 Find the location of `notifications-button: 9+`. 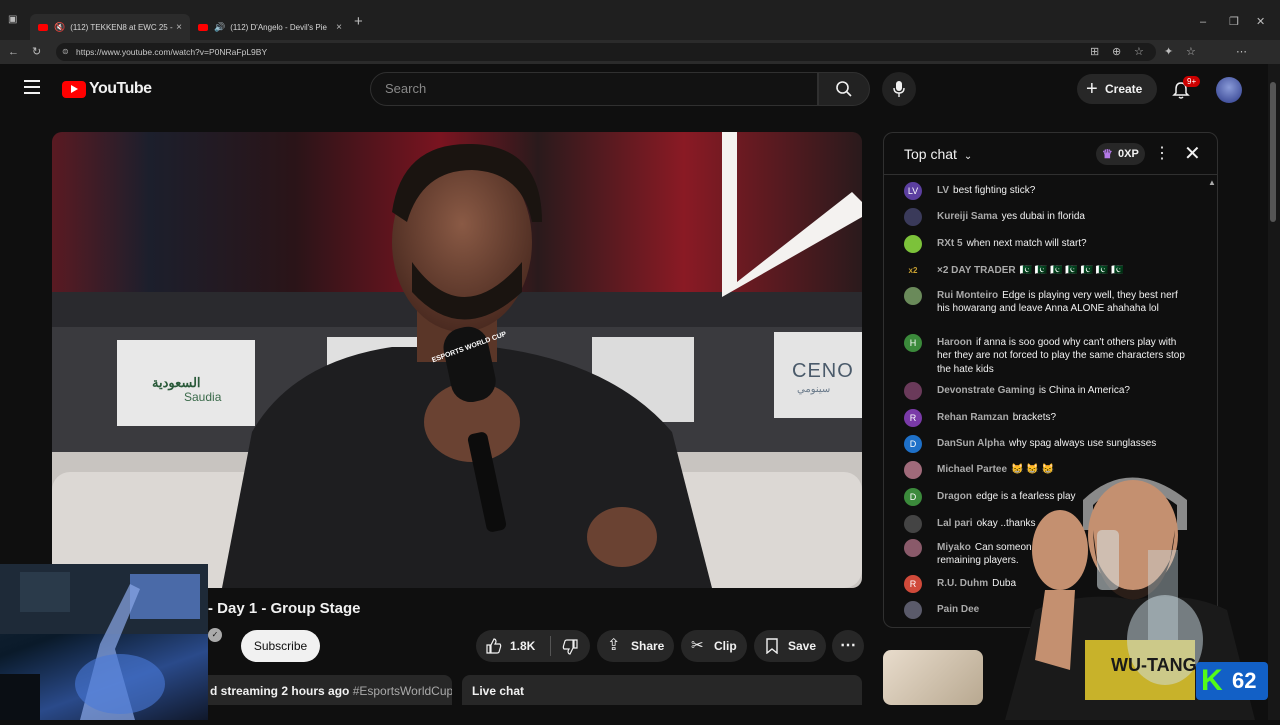

notifications-button: 9+ is located at coordinates (1186, 88).